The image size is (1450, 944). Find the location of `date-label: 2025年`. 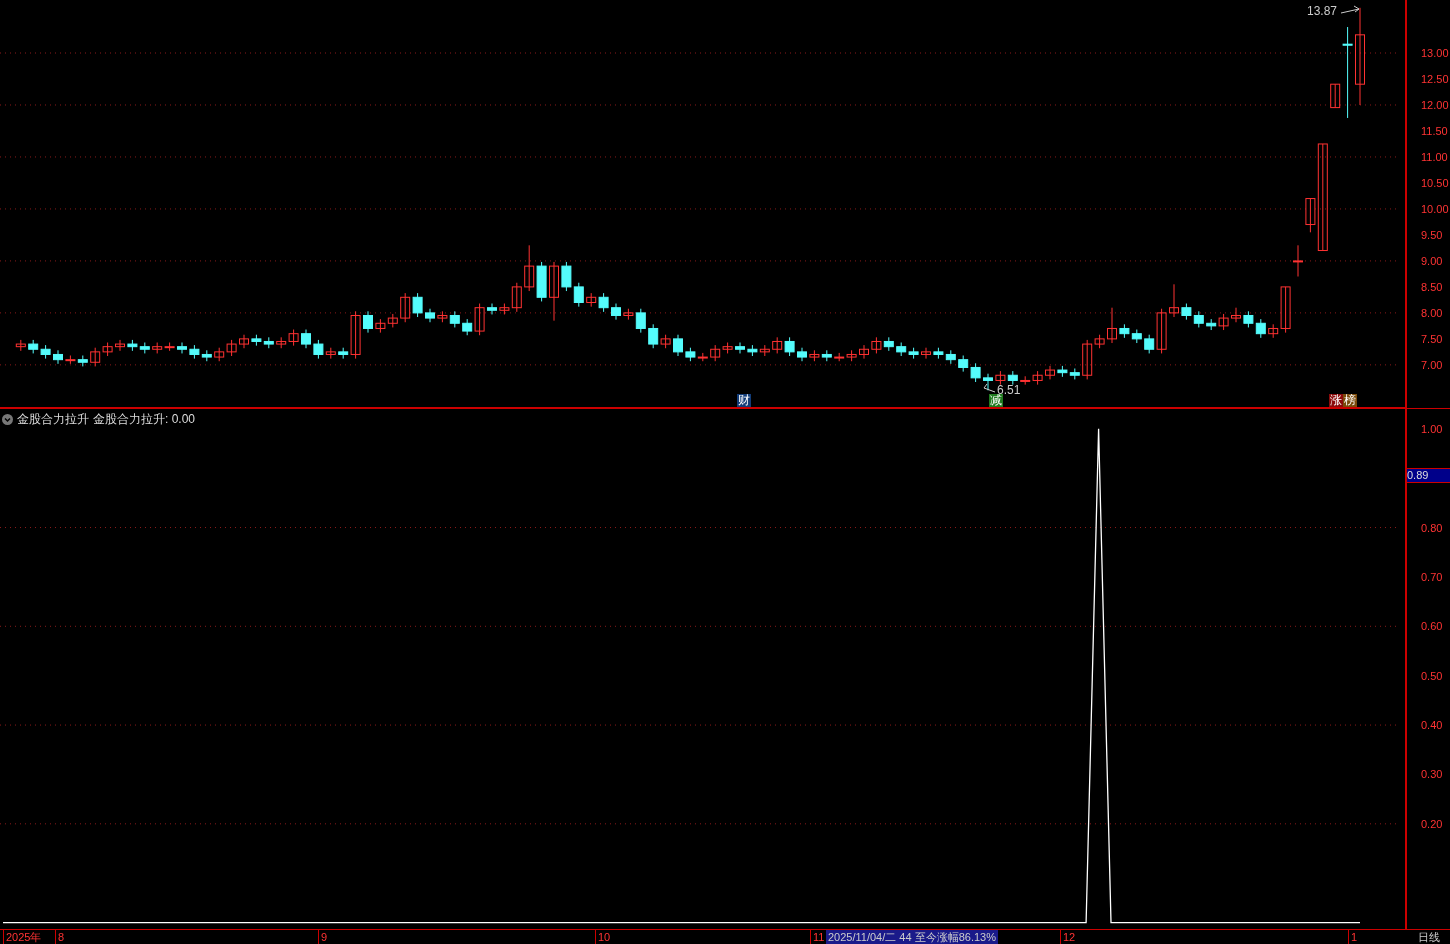

date-label: 2025年 is located at coordinates (22, 937).